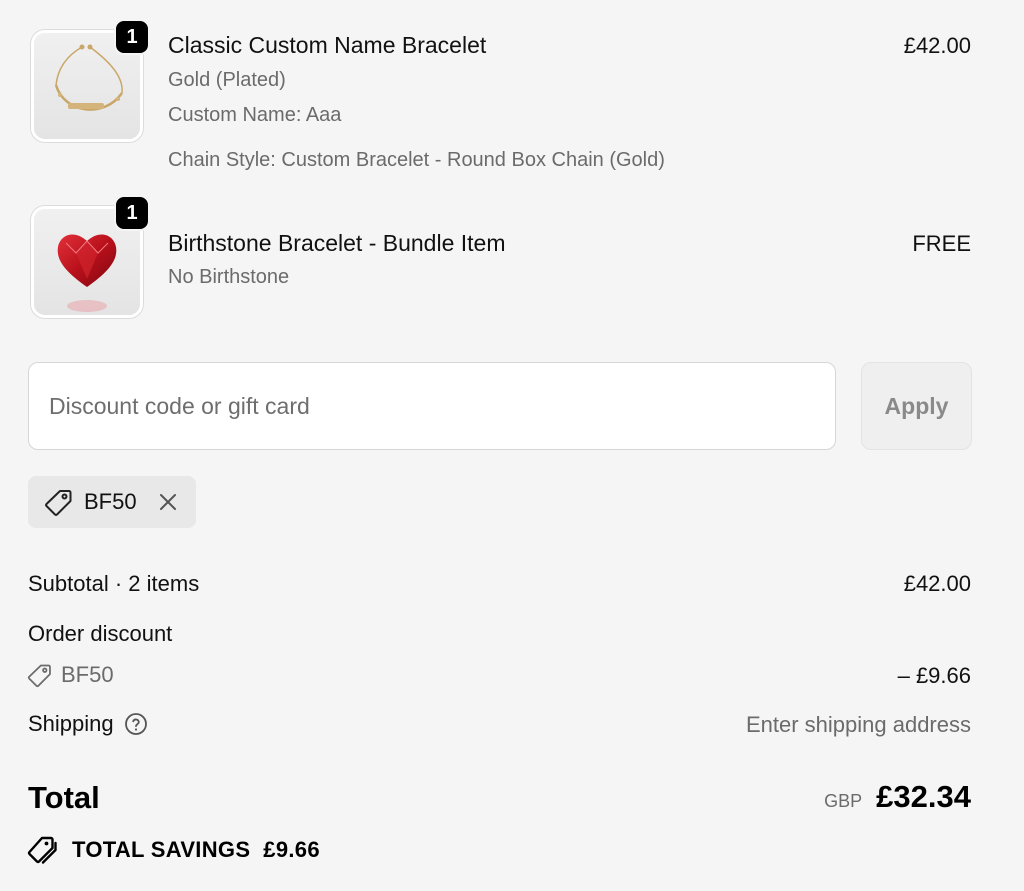 The height and width of the screenshot is (891, 1024). I want to click on total-amount: GBP £32.34, so click(897, 797).